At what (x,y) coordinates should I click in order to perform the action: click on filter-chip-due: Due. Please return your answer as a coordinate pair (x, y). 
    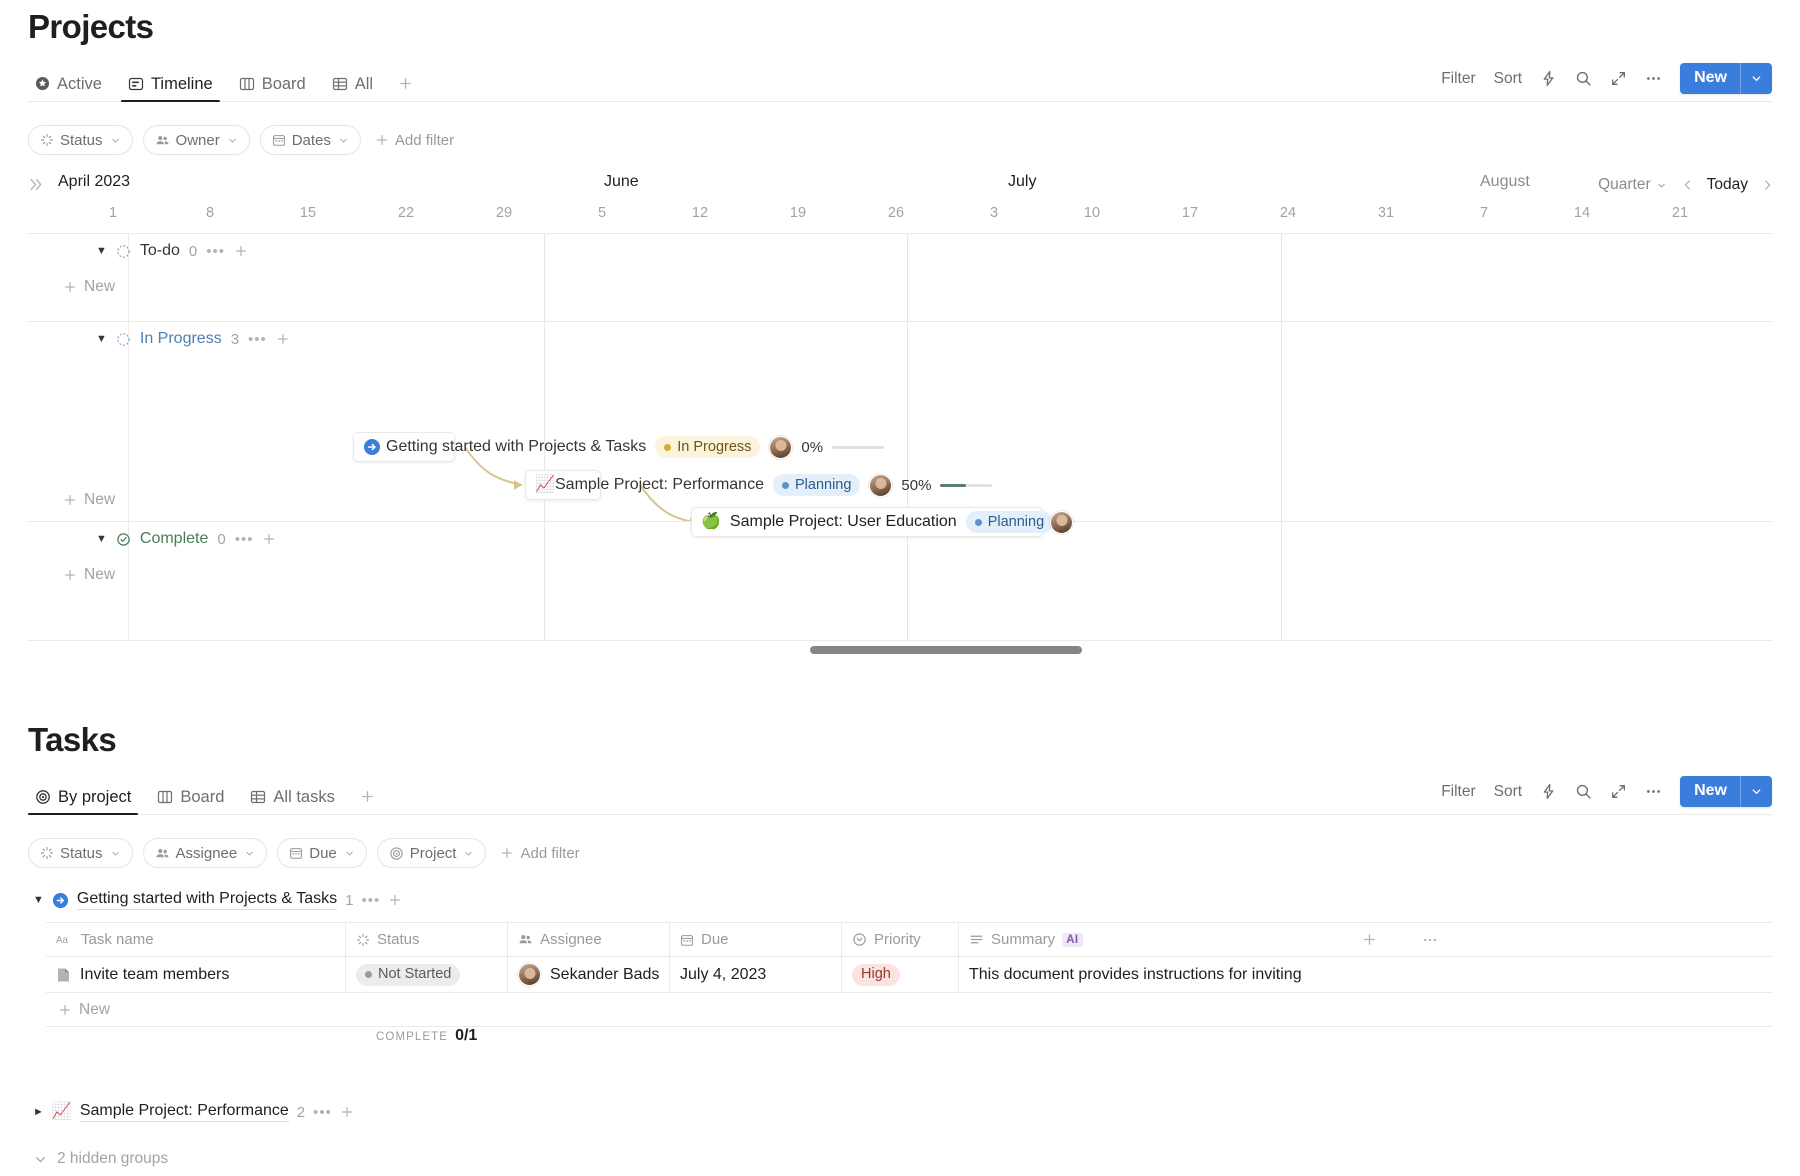
    Looking at the image, I should click on (322, 853).